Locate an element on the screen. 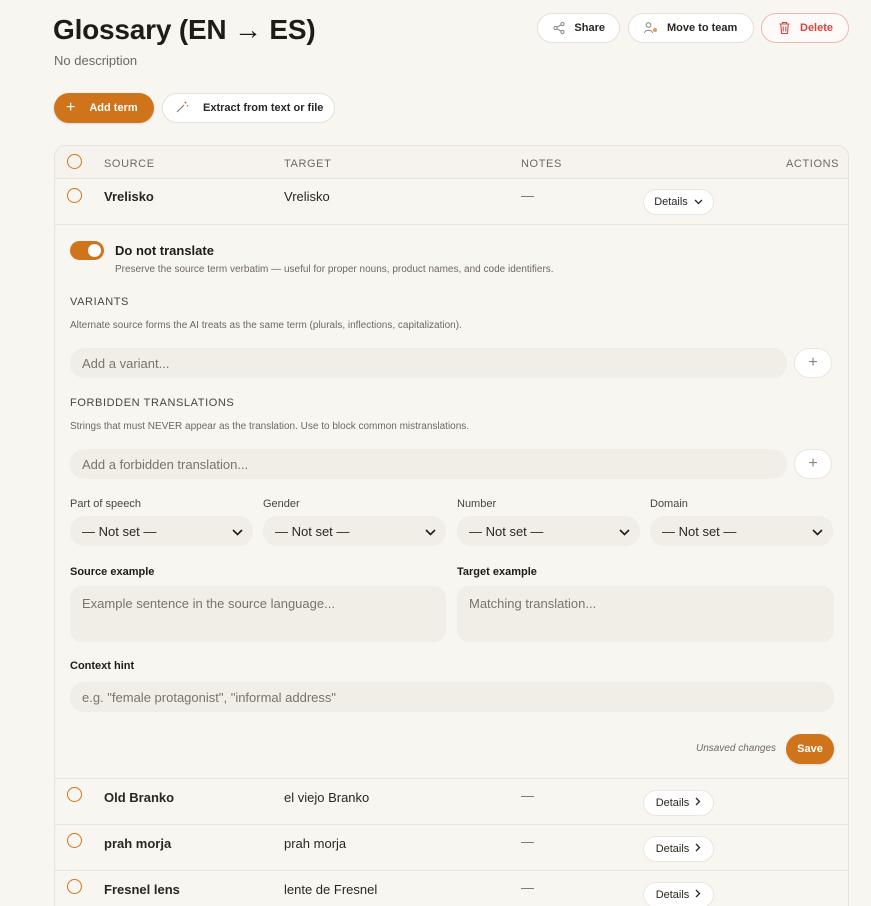  select-all-radio is located at coordinates (74, 161).